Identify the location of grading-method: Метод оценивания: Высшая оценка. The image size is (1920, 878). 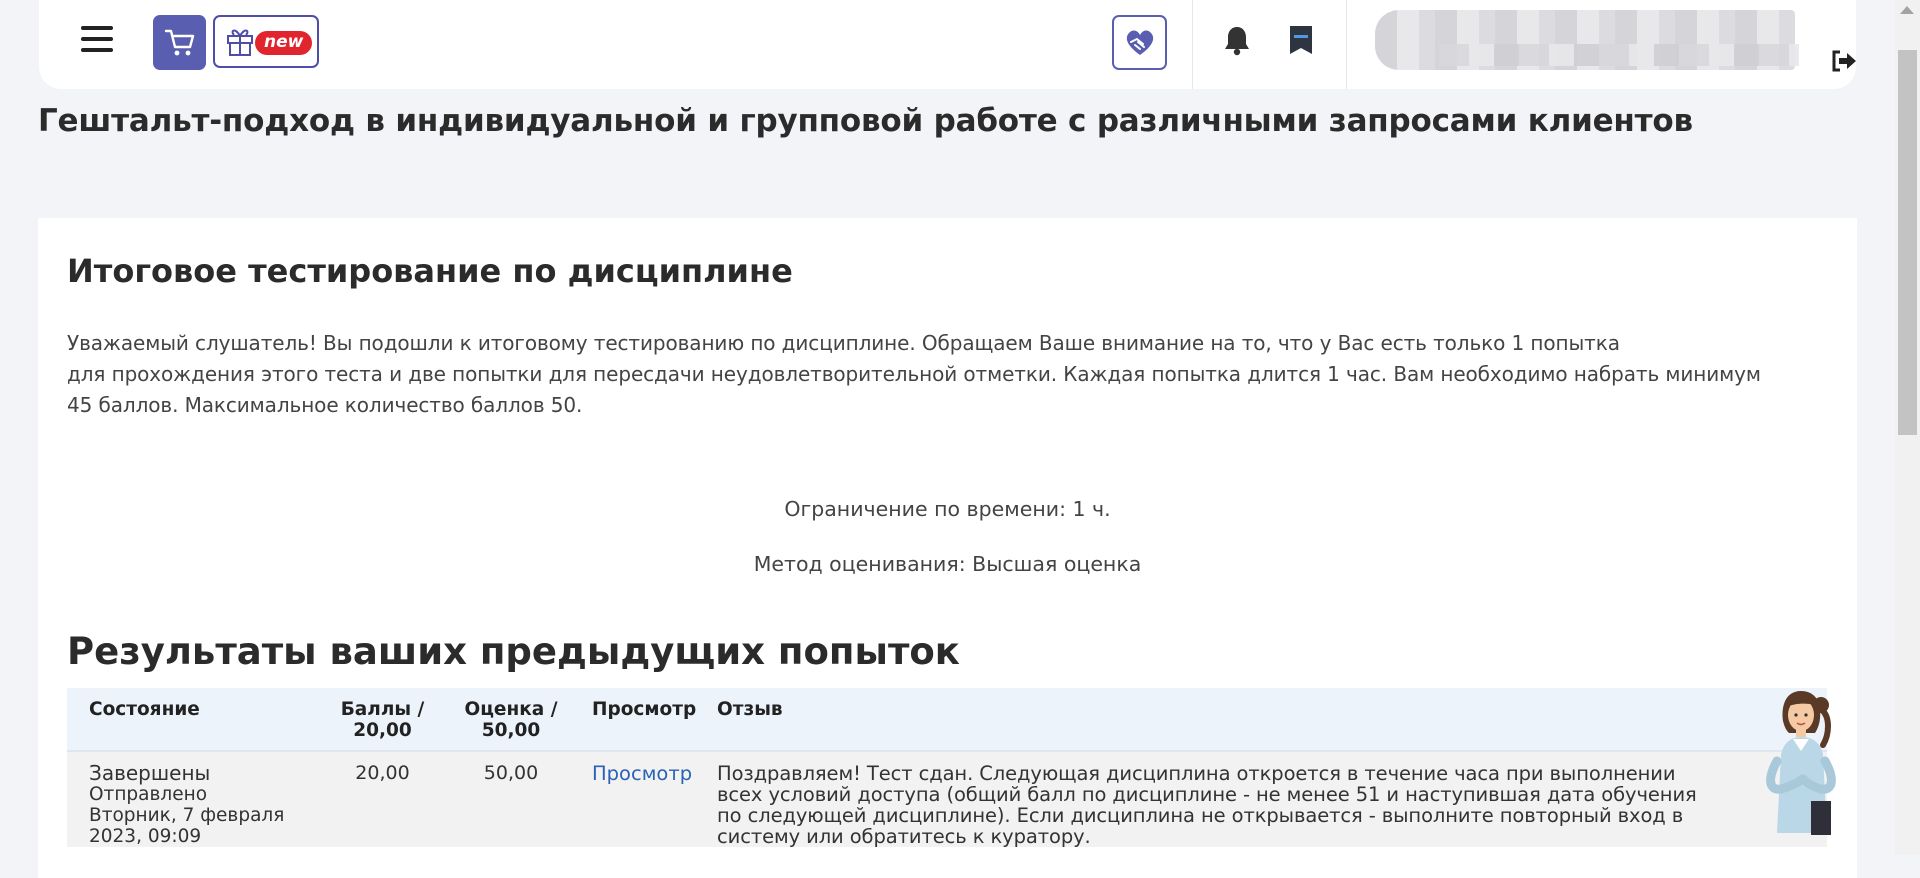
(947, 564).